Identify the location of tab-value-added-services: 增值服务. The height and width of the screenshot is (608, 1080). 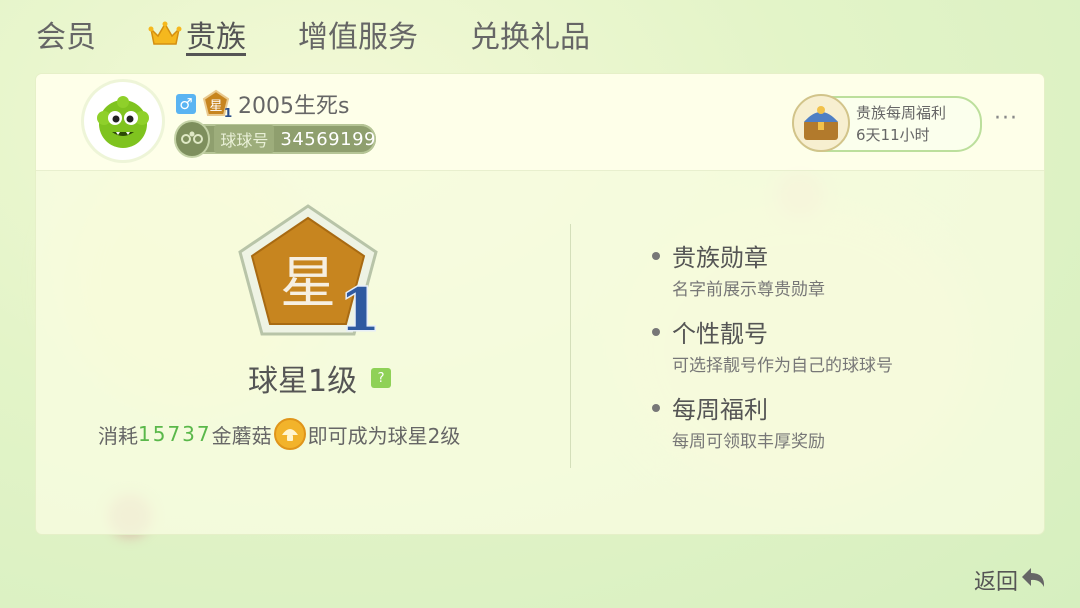
(358, 34).